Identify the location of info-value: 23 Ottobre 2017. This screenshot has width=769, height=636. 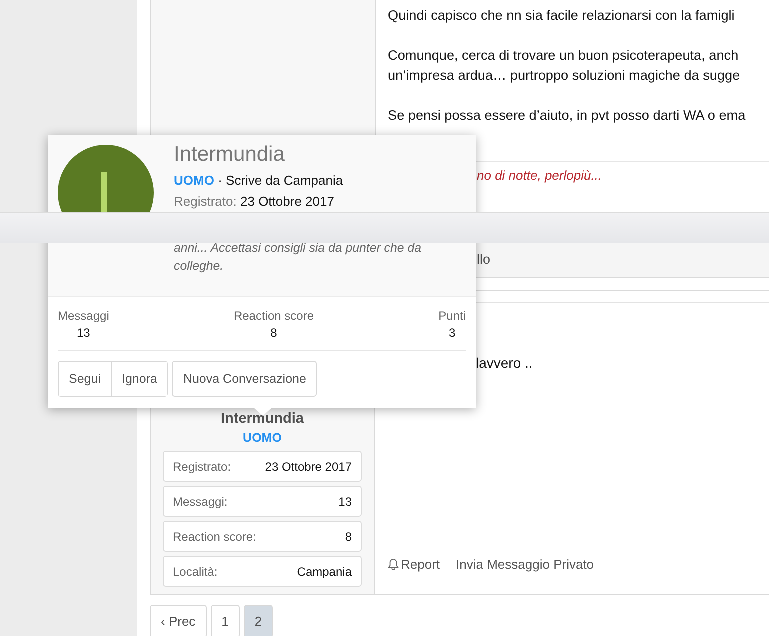
(308, 467).